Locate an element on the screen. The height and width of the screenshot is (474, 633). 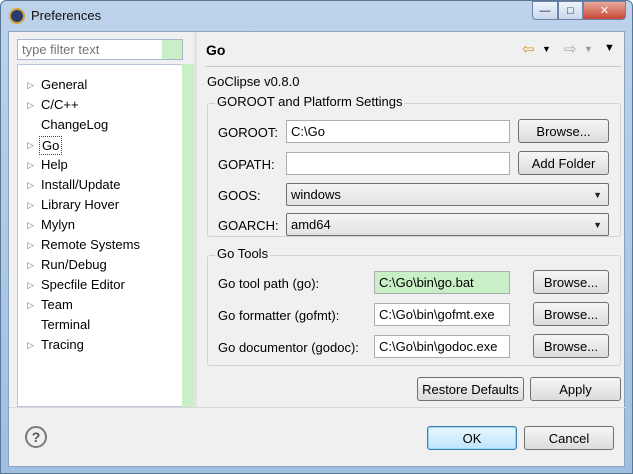
tree-item-help: ▷ Help is located at coordinates (100, 165).